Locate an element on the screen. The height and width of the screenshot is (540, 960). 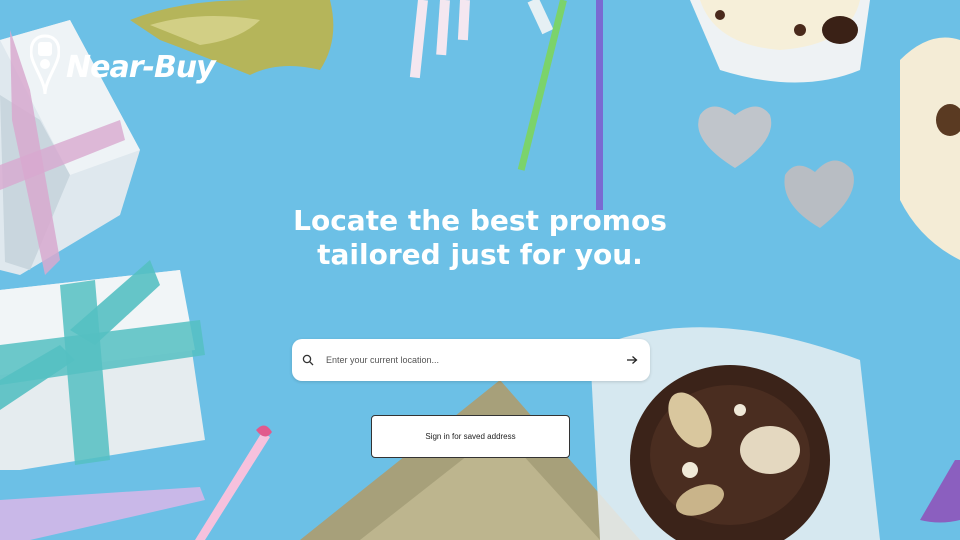
headline-line-2: tailored just for you. is located at coordinates (480, 254).